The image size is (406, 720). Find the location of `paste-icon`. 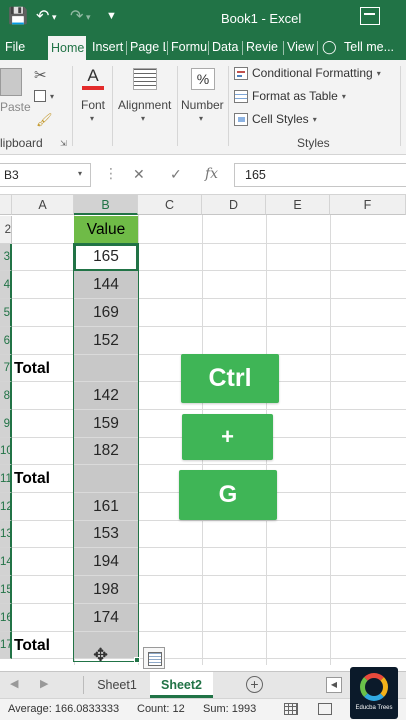

paste-icon is located at coordinates (11, 82).